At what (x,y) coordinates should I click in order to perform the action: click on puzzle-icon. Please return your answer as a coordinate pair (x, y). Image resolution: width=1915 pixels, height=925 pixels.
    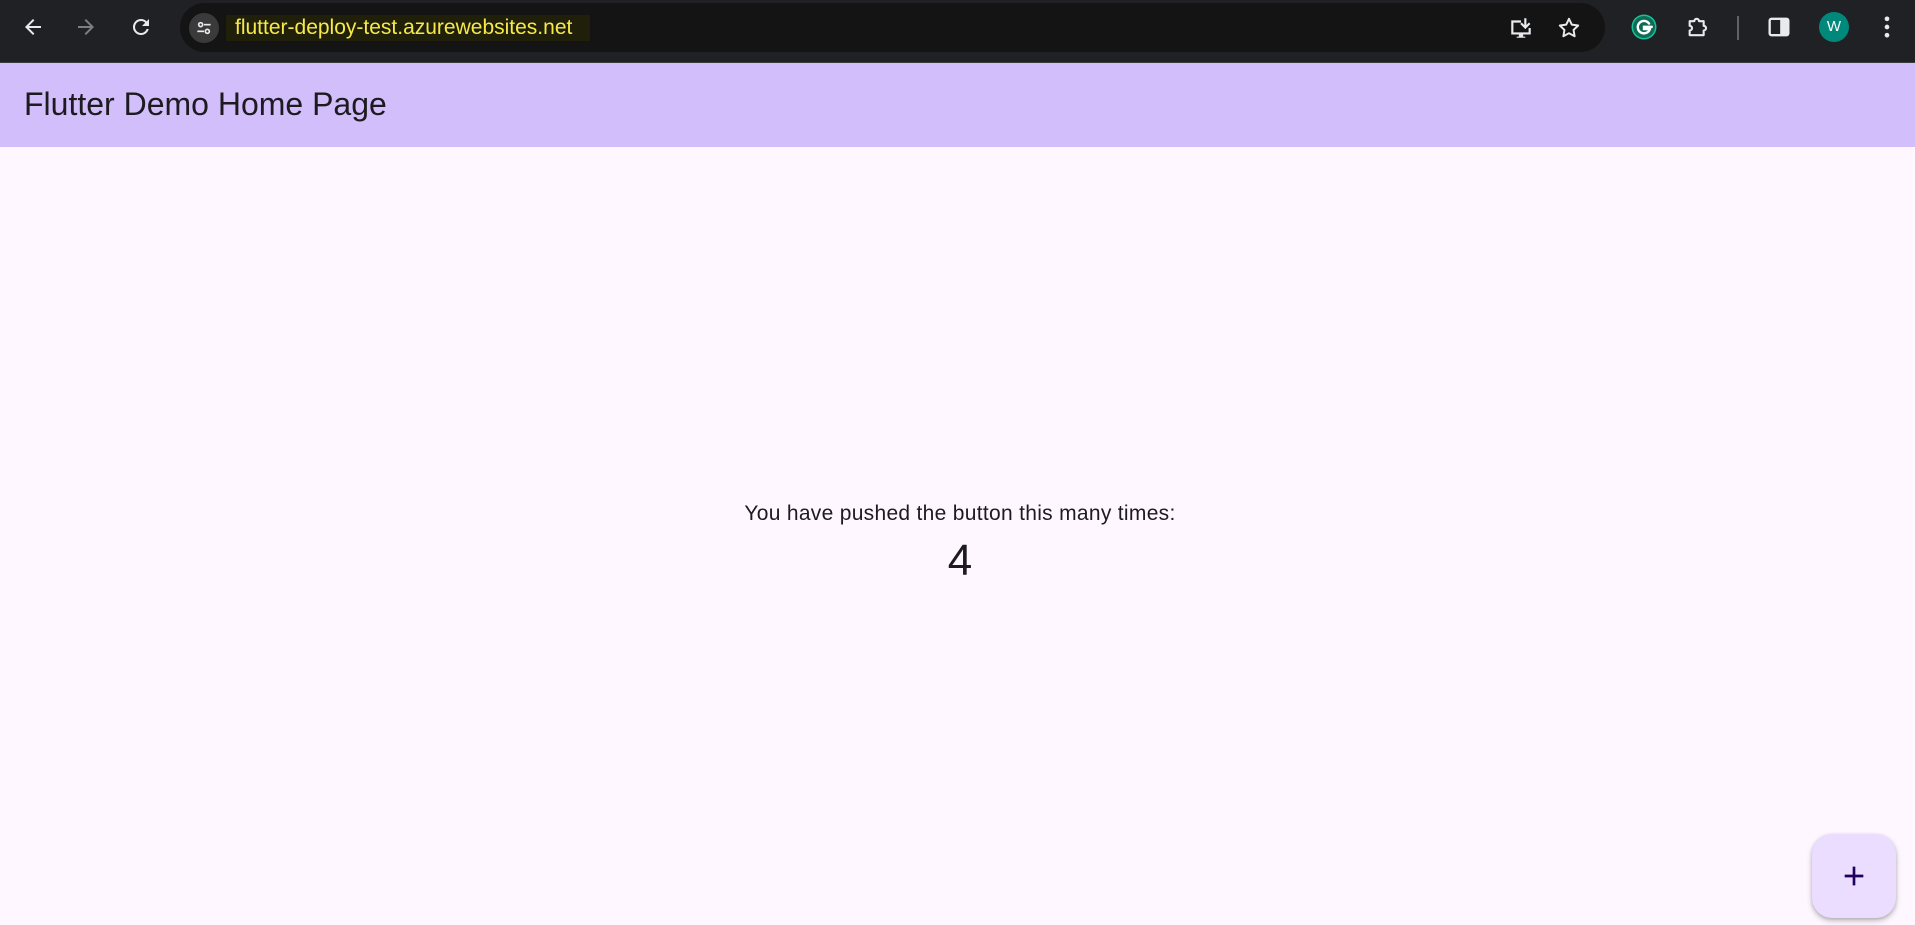
    Looking at the image, I should click on (1698, 27).